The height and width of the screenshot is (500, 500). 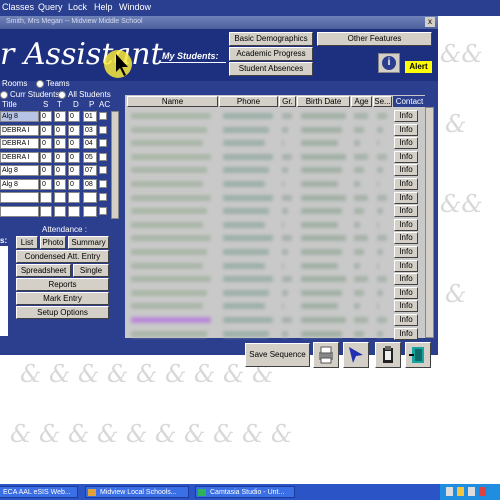 I want to click on condensed-att-entry-button: Condensed Att. Entry, so click(x=62, y=256).